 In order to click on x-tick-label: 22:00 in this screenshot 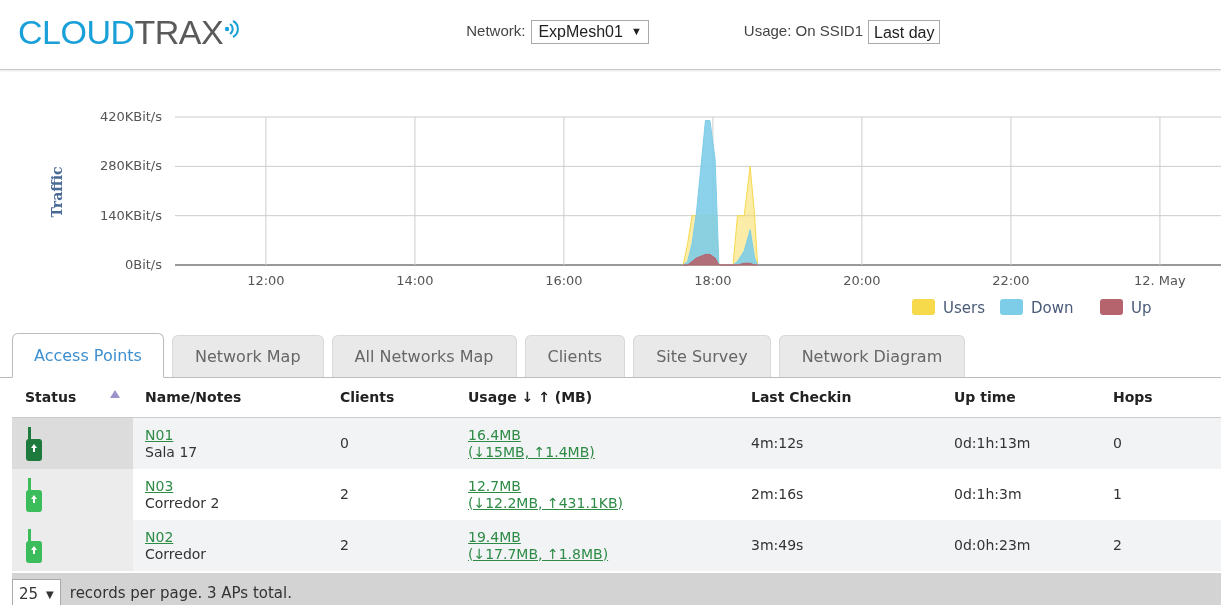, I will do `click(1011, 280)`.